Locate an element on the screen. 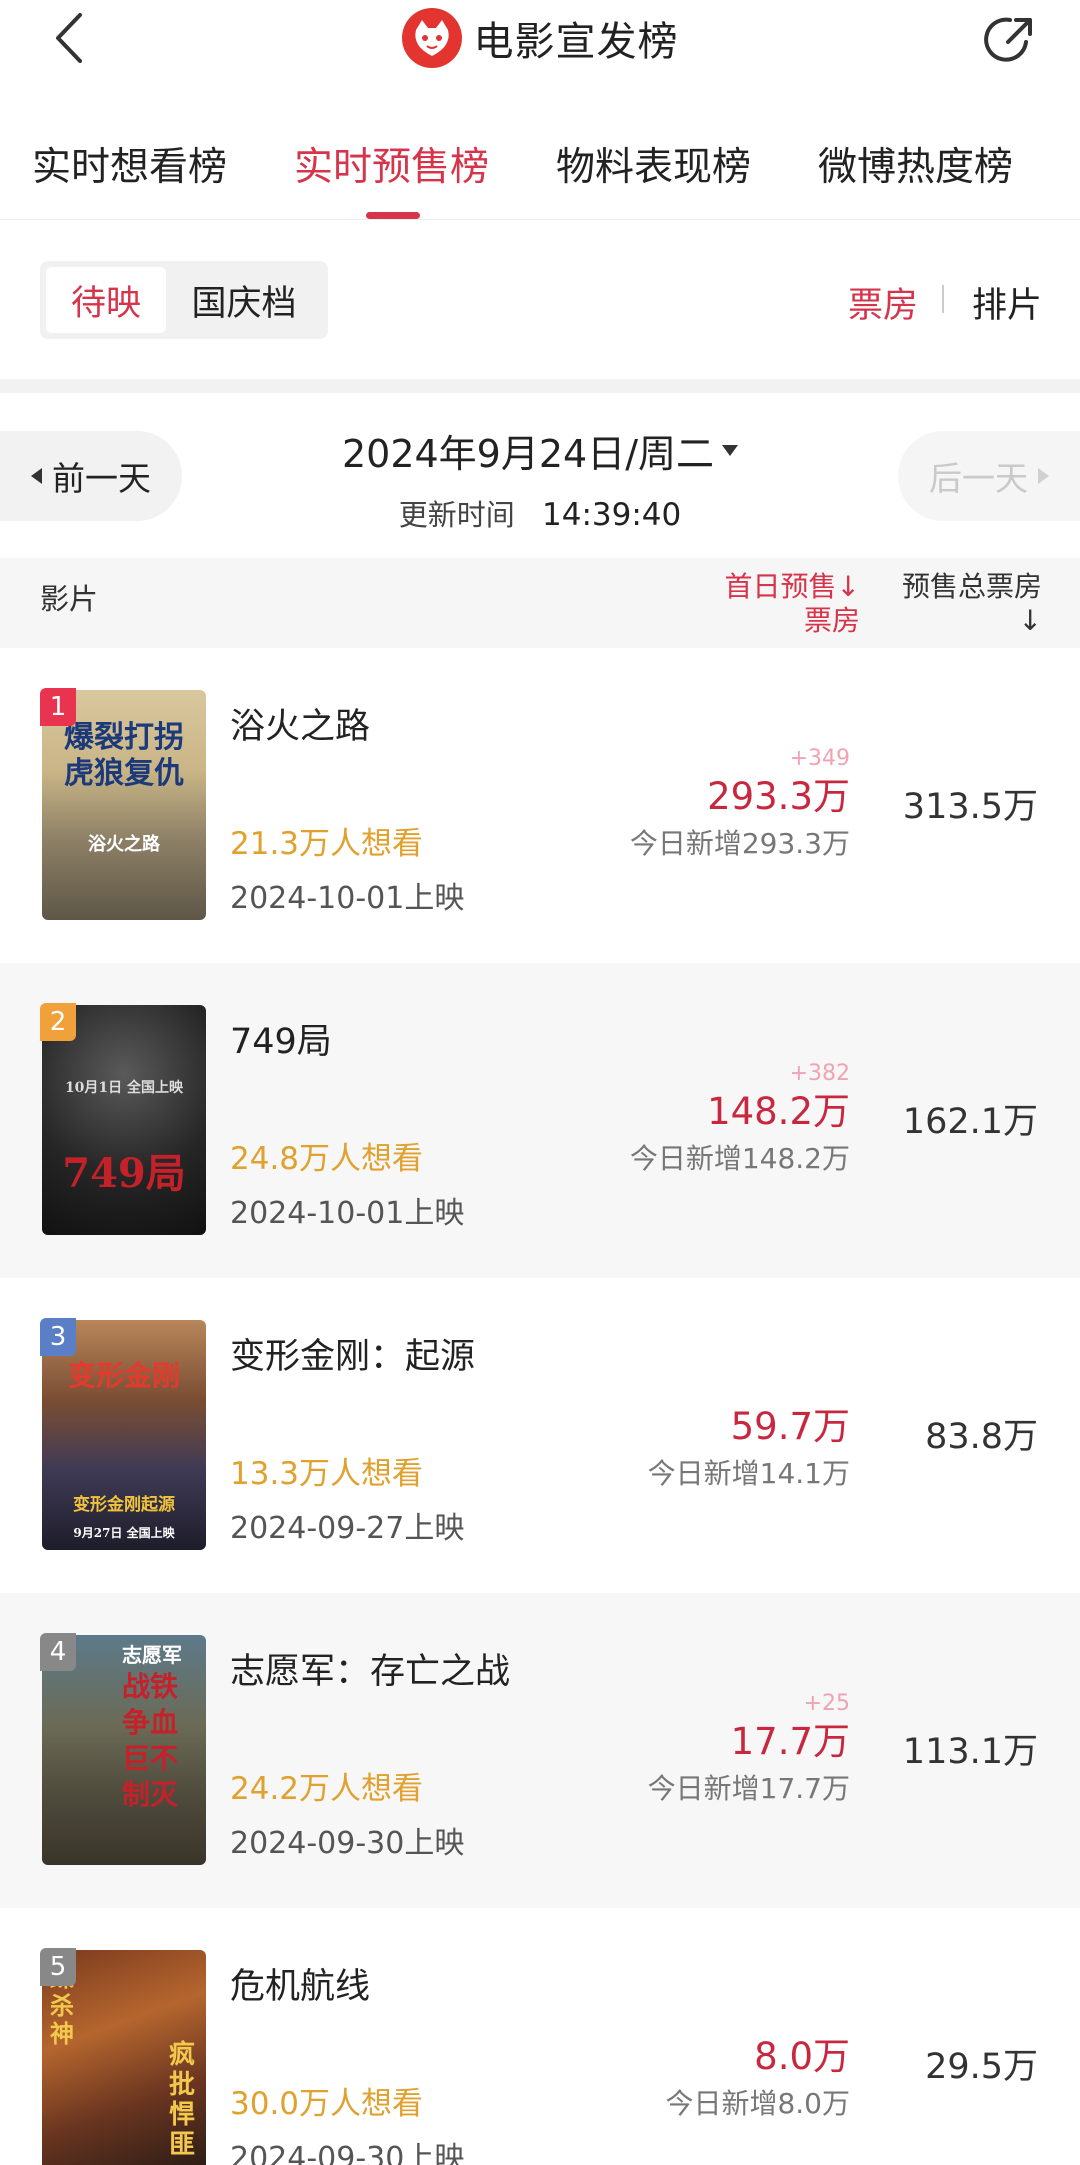 The height and width of the screenshot is (2165, 1080). filter-row: 待映 国庆档 票房 排片 is located at coordinates (540, 300).